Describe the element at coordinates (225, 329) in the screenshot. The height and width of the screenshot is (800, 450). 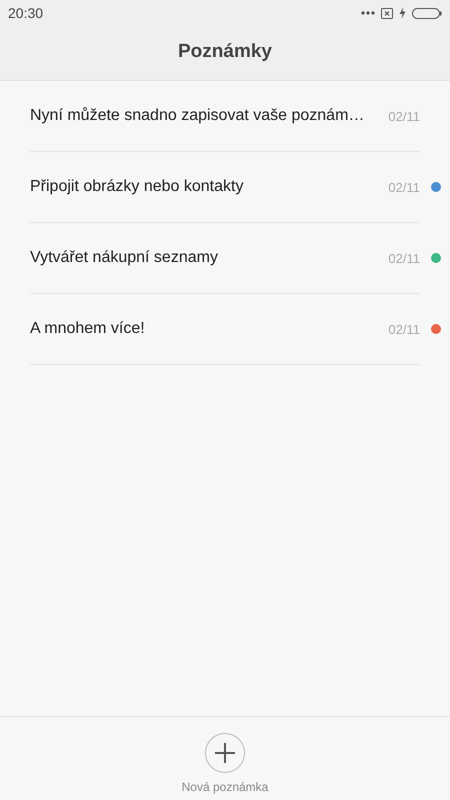
I see `note-item: A mnohem více! 02/11` at that location.